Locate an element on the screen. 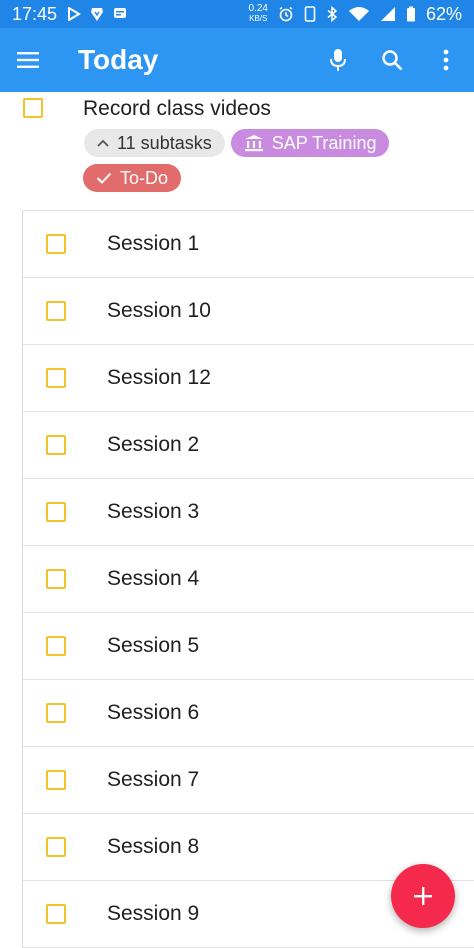 This screenshot has width=474, height=948. network-speed-value: 0.24 is located at coordinates (258, 8).